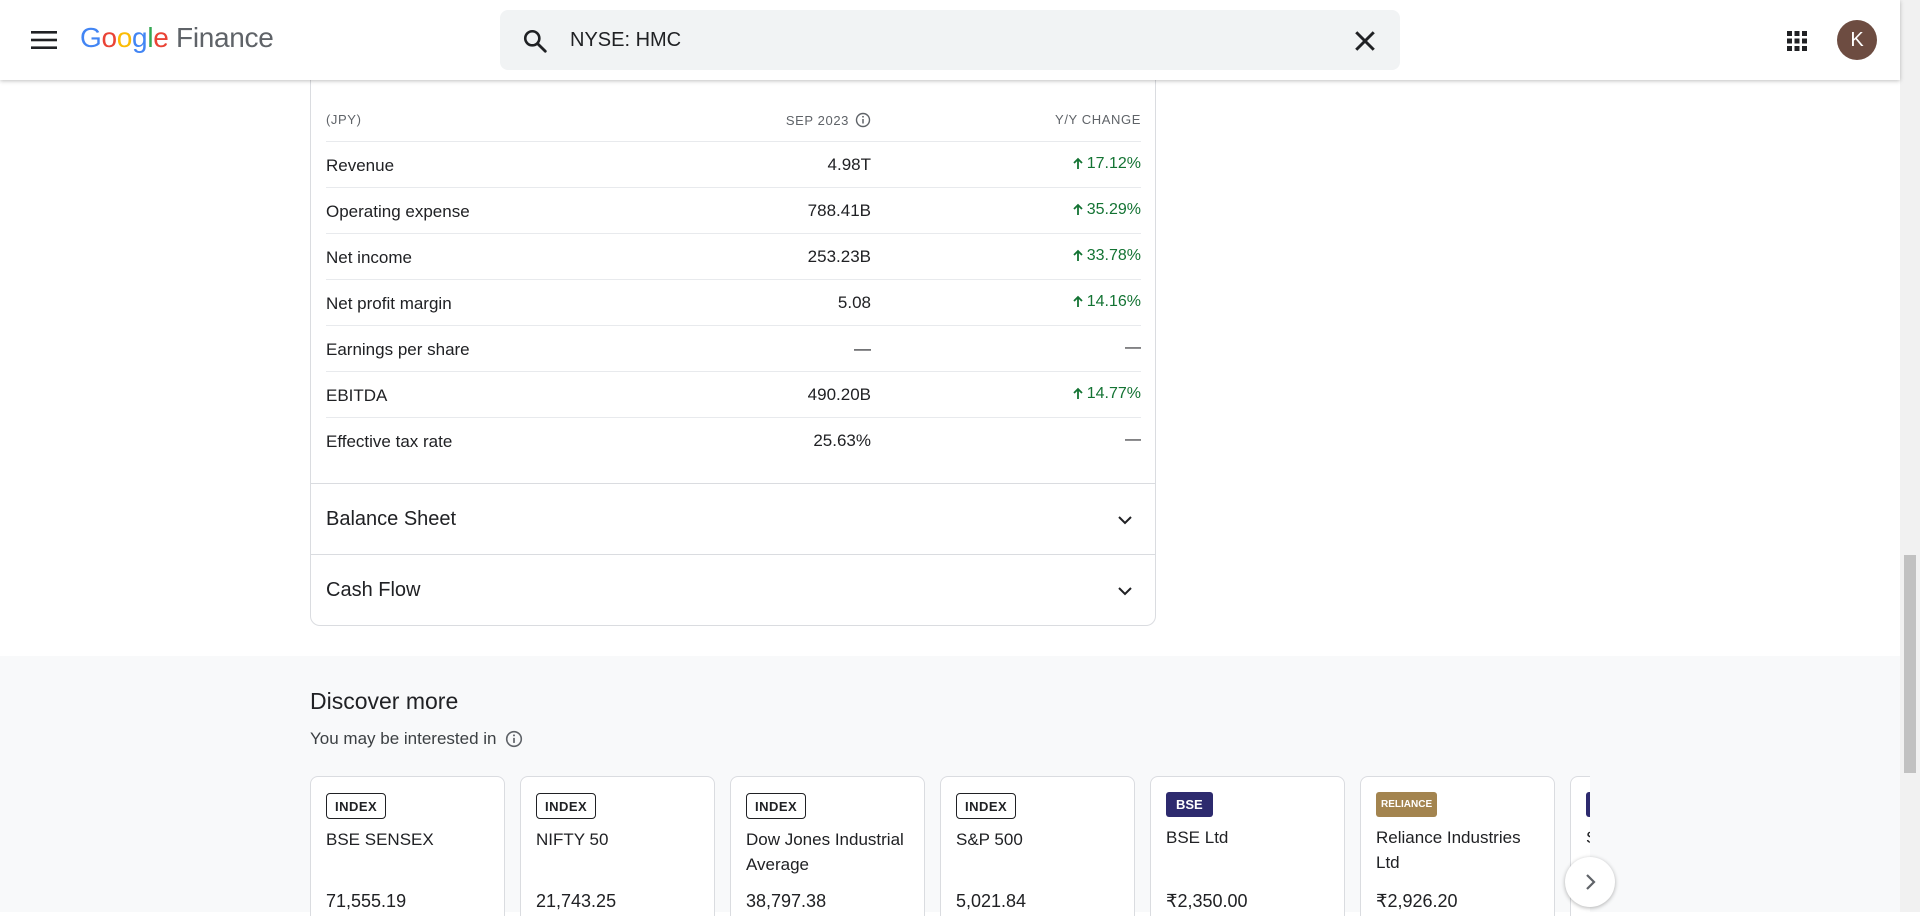  What do you see at coordinates (825, 852) in the screenshot?
I see `tile-name: Dow Jones Industrial Average` at bounding box center [825, 852].